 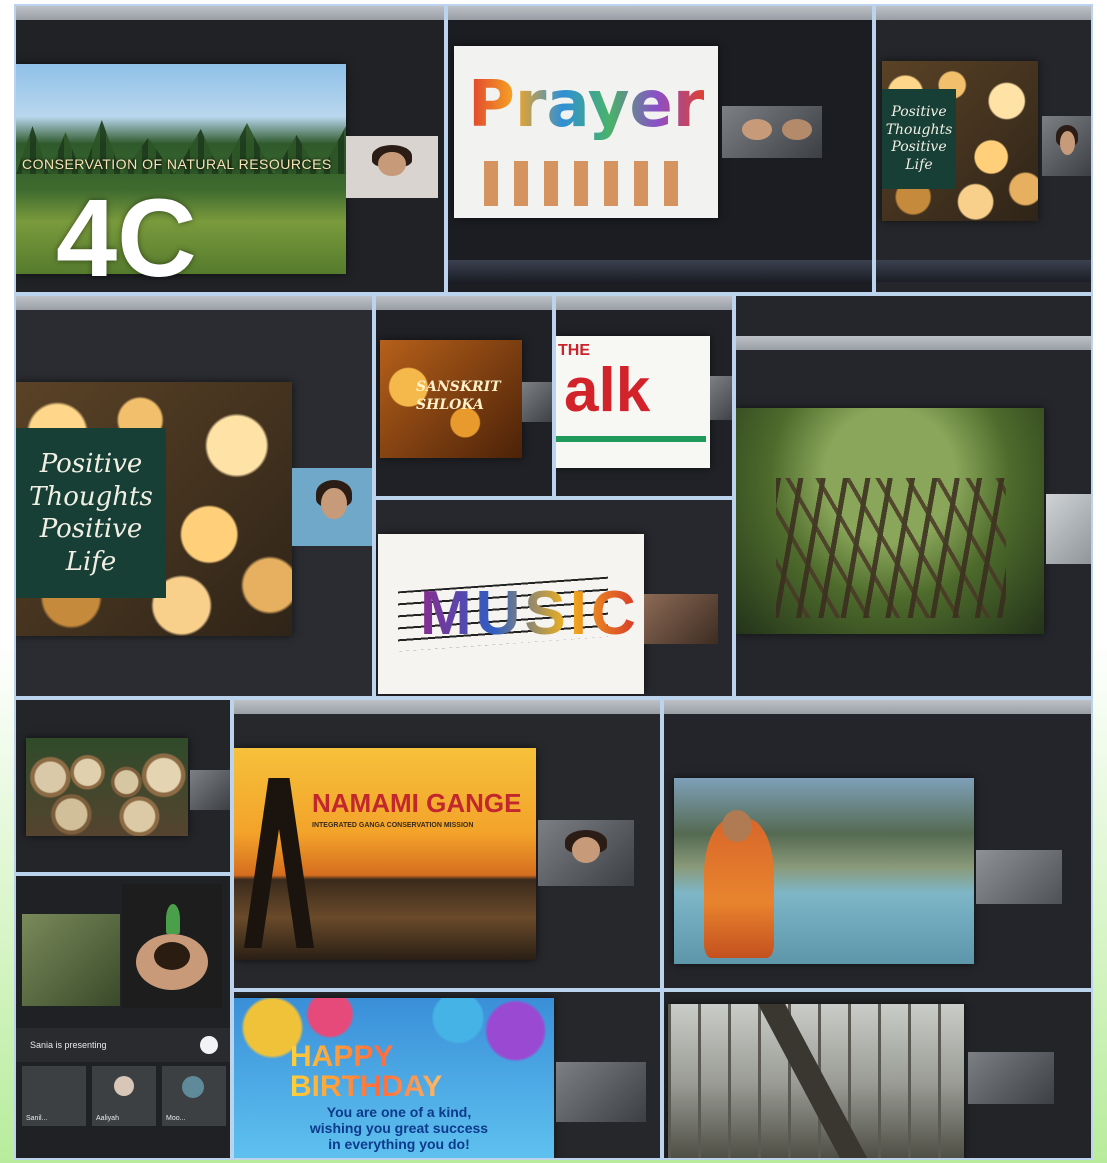 I want to click on birthday-title: HAPPY BIRTHDAY, so click(x=380, y=1072).